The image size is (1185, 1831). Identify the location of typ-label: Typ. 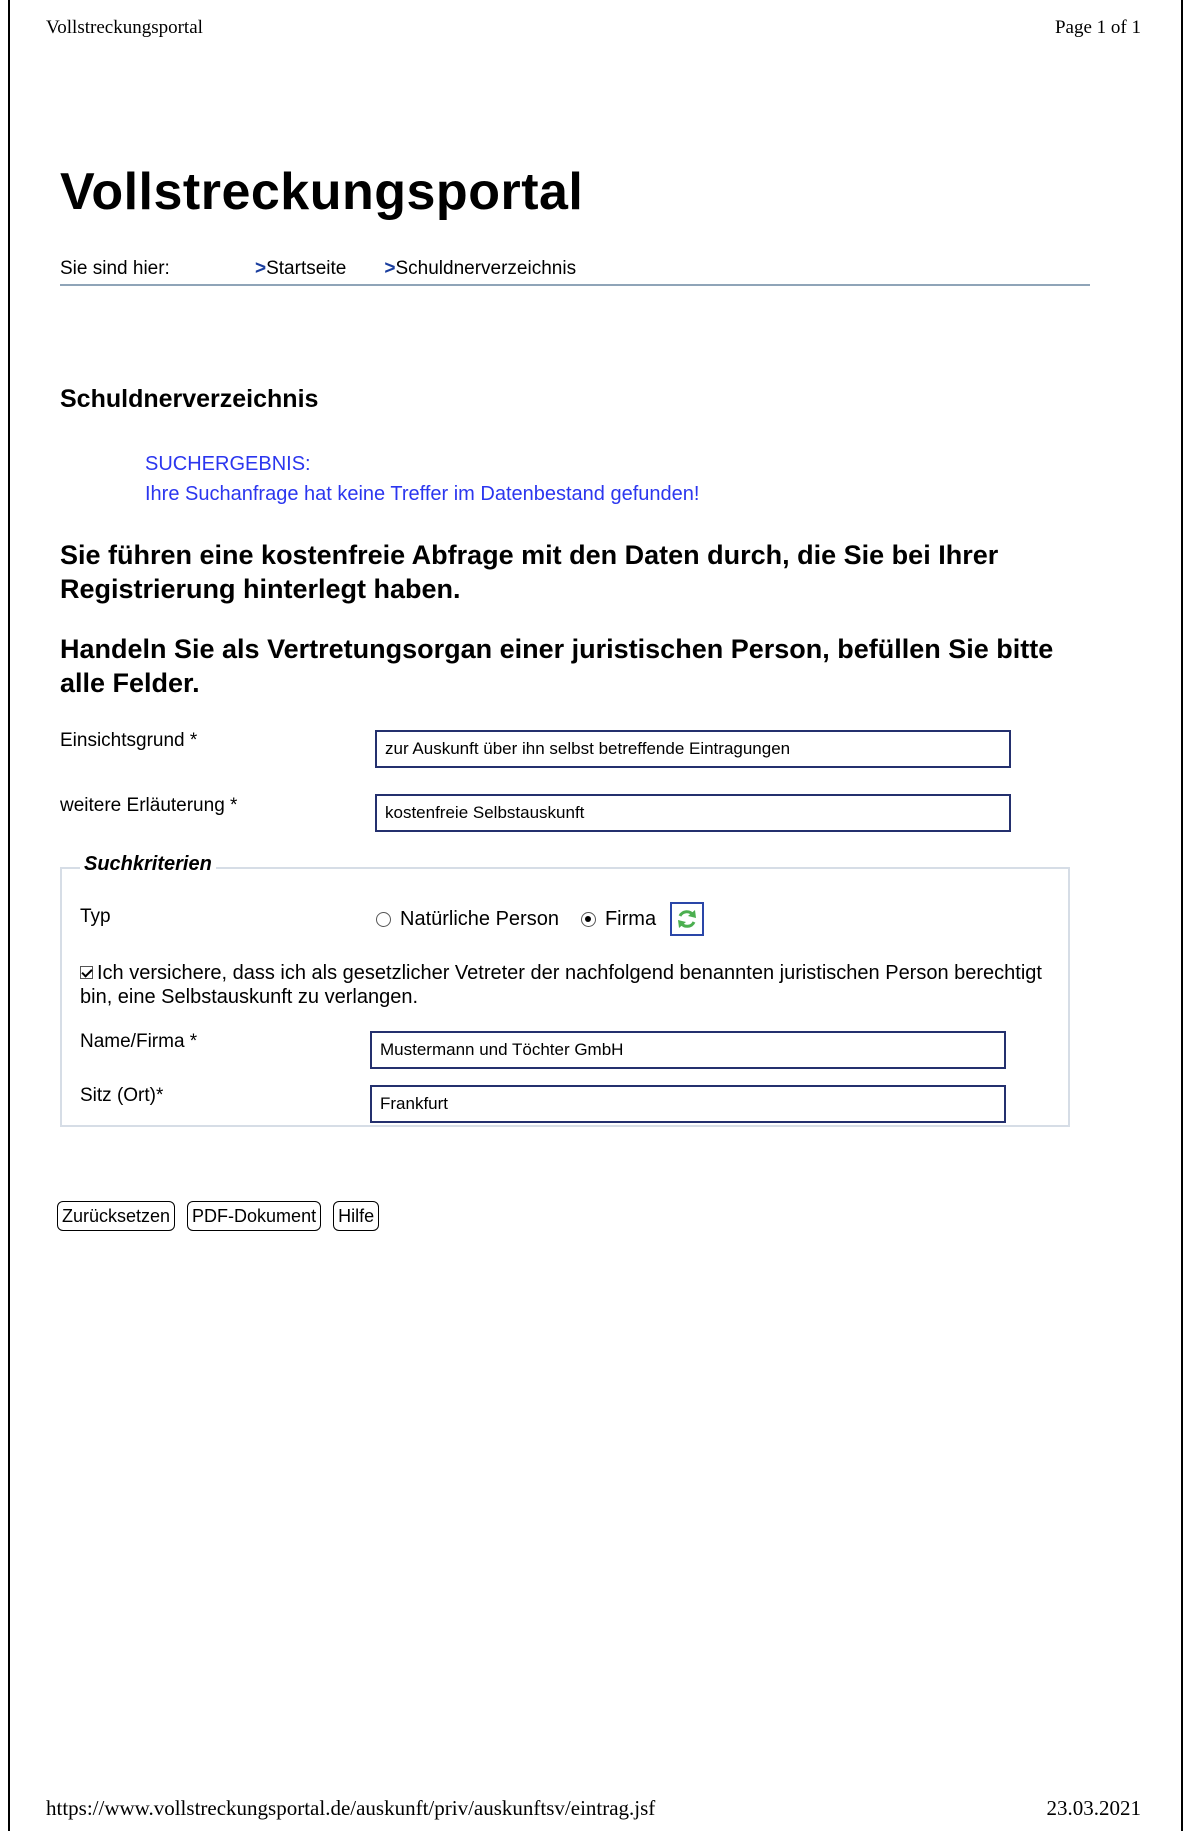
(95, 916).